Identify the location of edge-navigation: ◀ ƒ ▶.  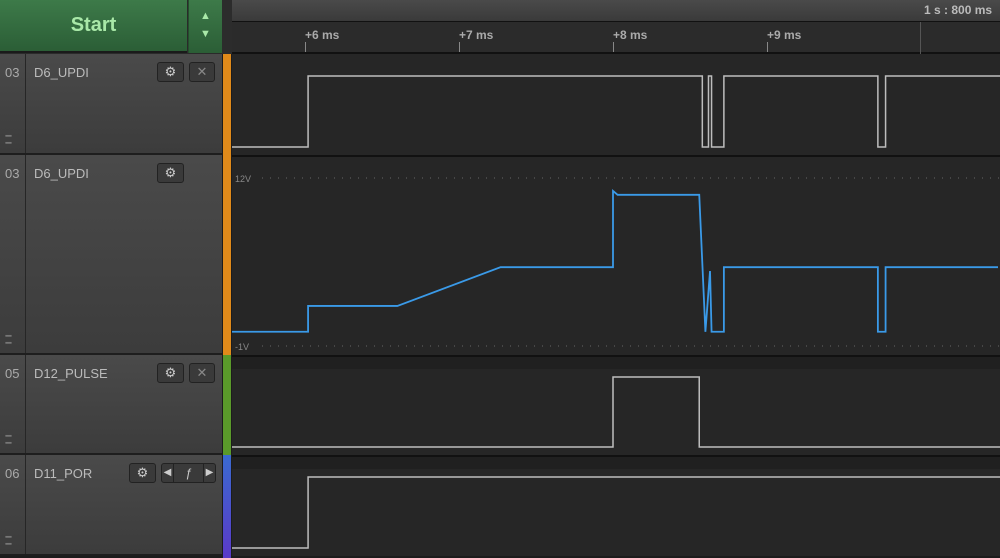
(188, 473).